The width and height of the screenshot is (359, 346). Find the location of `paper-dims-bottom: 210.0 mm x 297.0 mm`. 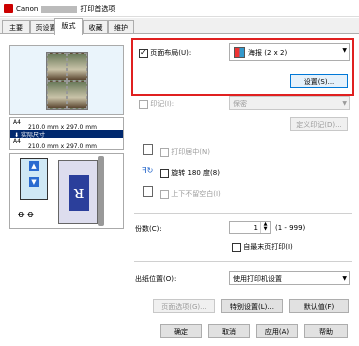

paper-dims-bottom: 210.0 mm x 297.0 mm is located at coordinates (62, 146).